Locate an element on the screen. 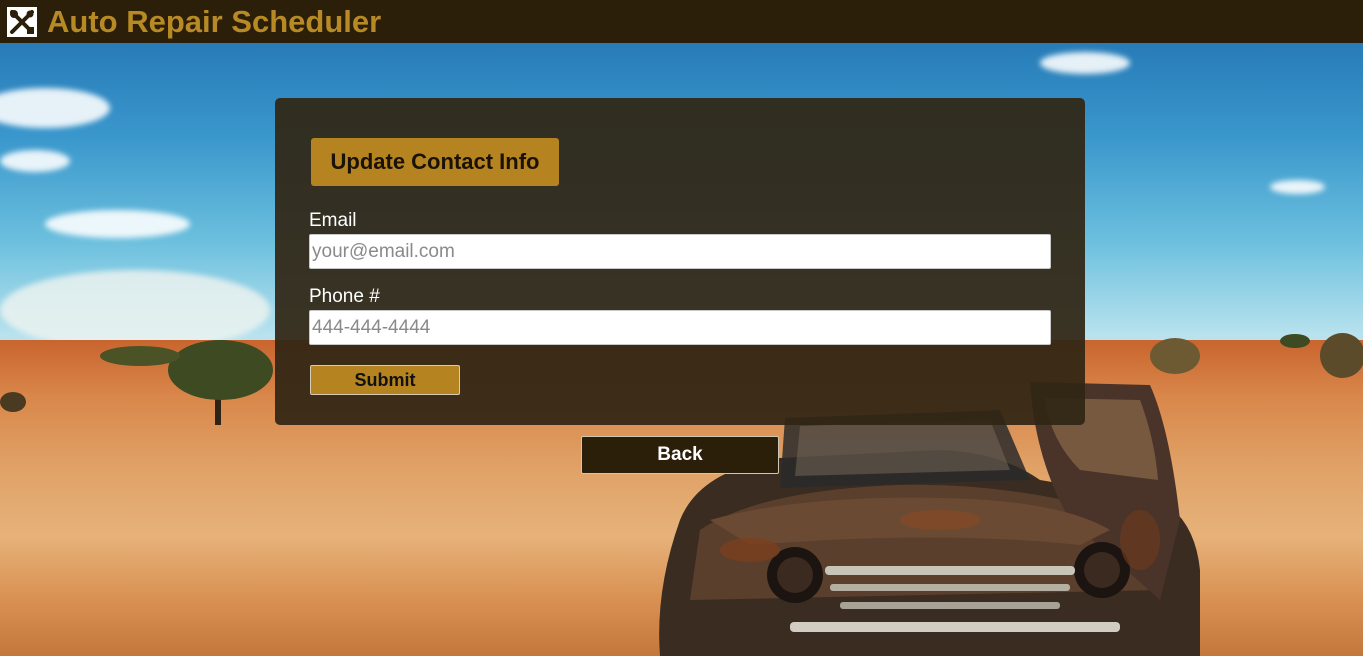 The image size is (1363, 656). email-label: Email is located at coordinates (333, 220).